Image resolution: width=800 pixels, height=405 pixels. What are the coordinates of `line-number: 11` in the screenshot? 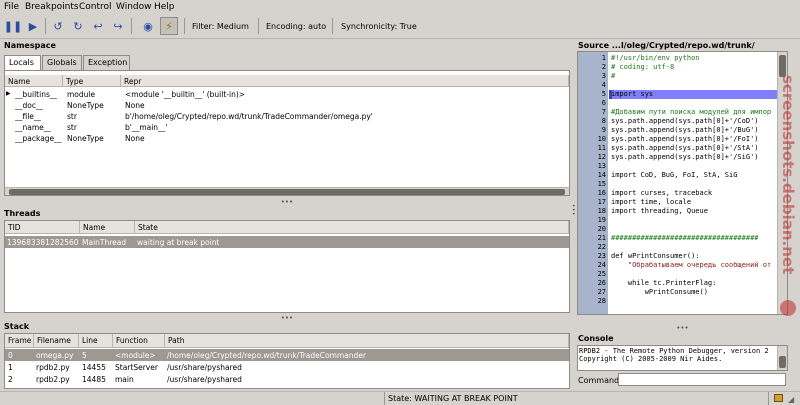 It's located at (593, 148).